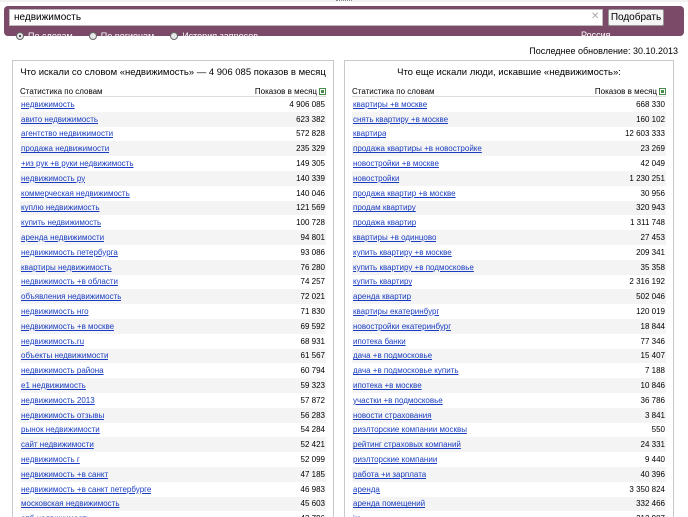 This screenshot has height=517, width=688. Describe the element at coordinates (60, 429) in the screenshot. I see `query-link: рынок недвижимости` at that location.